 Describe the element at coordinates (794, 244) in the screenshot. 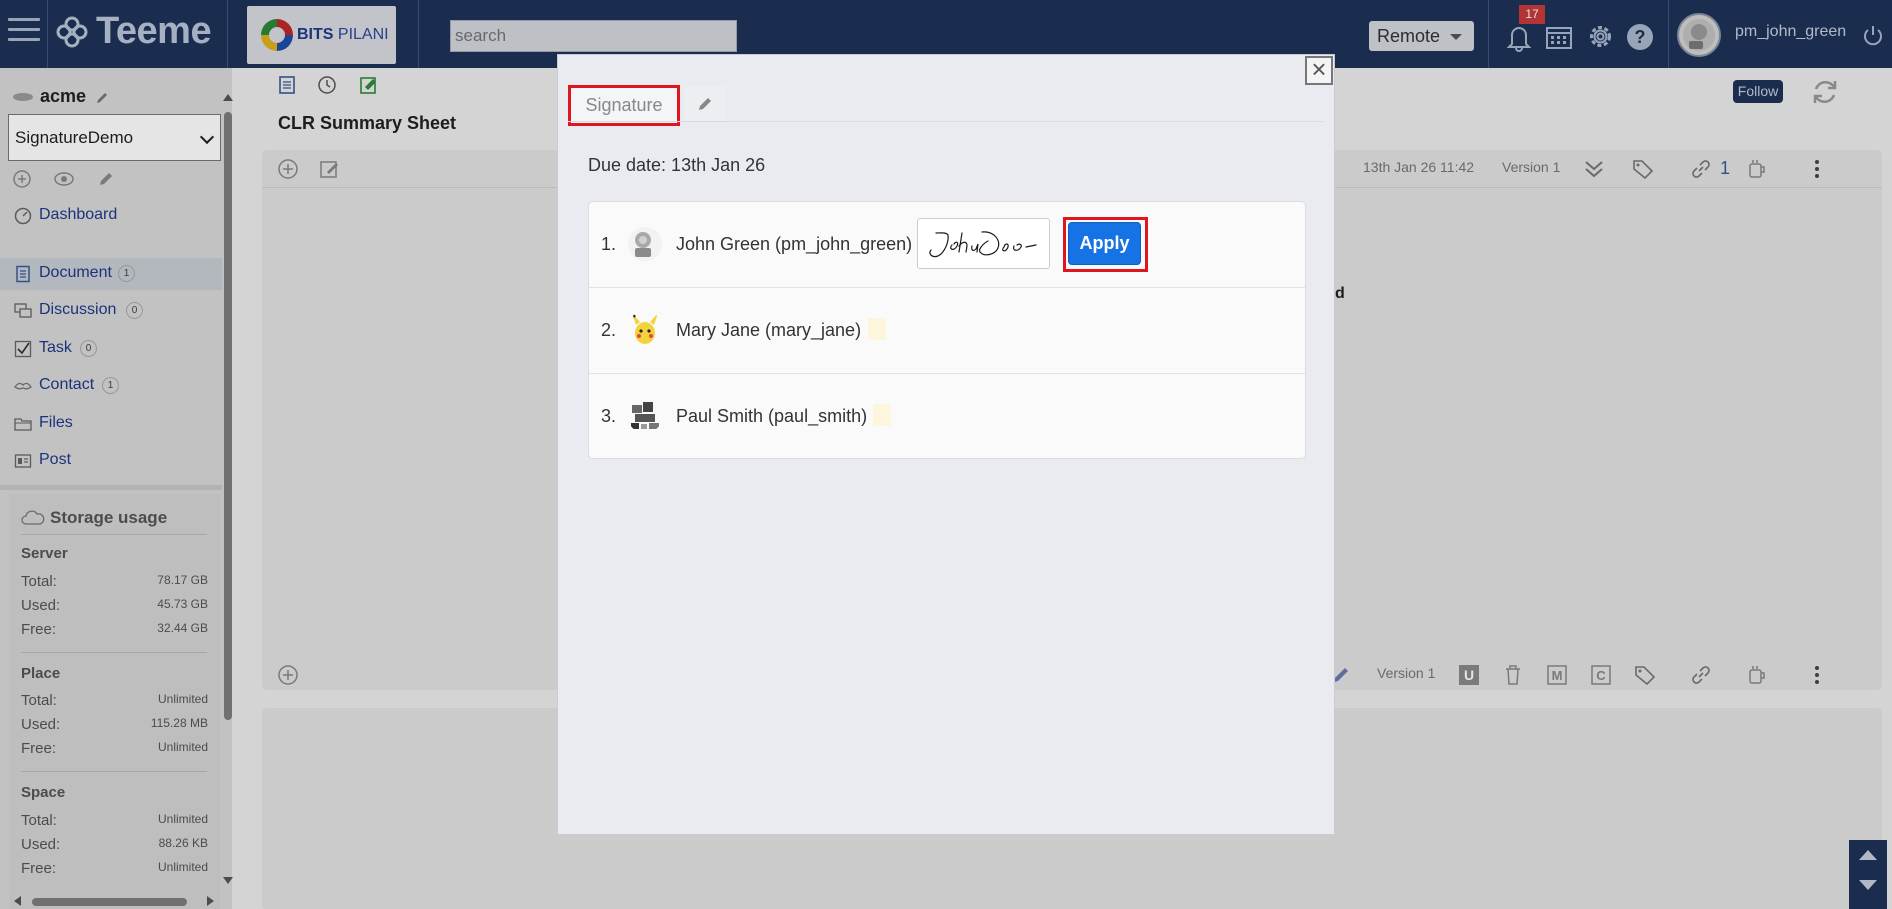

I see `signer-name: John Green (pm_john_green)` at that location.